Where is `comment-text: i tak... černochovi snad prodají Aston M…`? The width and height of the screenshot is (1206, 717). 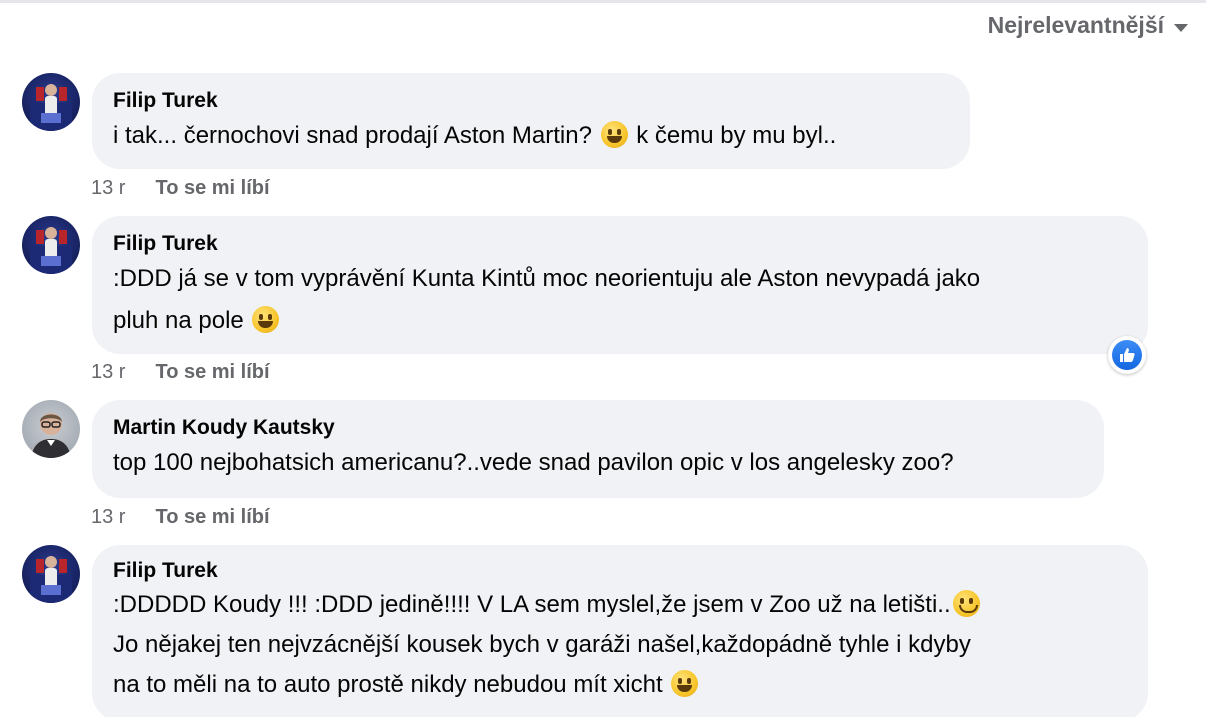
comment-text: i tak... černochovi snad prodají Aston M… is located at coordinates (475, 135).